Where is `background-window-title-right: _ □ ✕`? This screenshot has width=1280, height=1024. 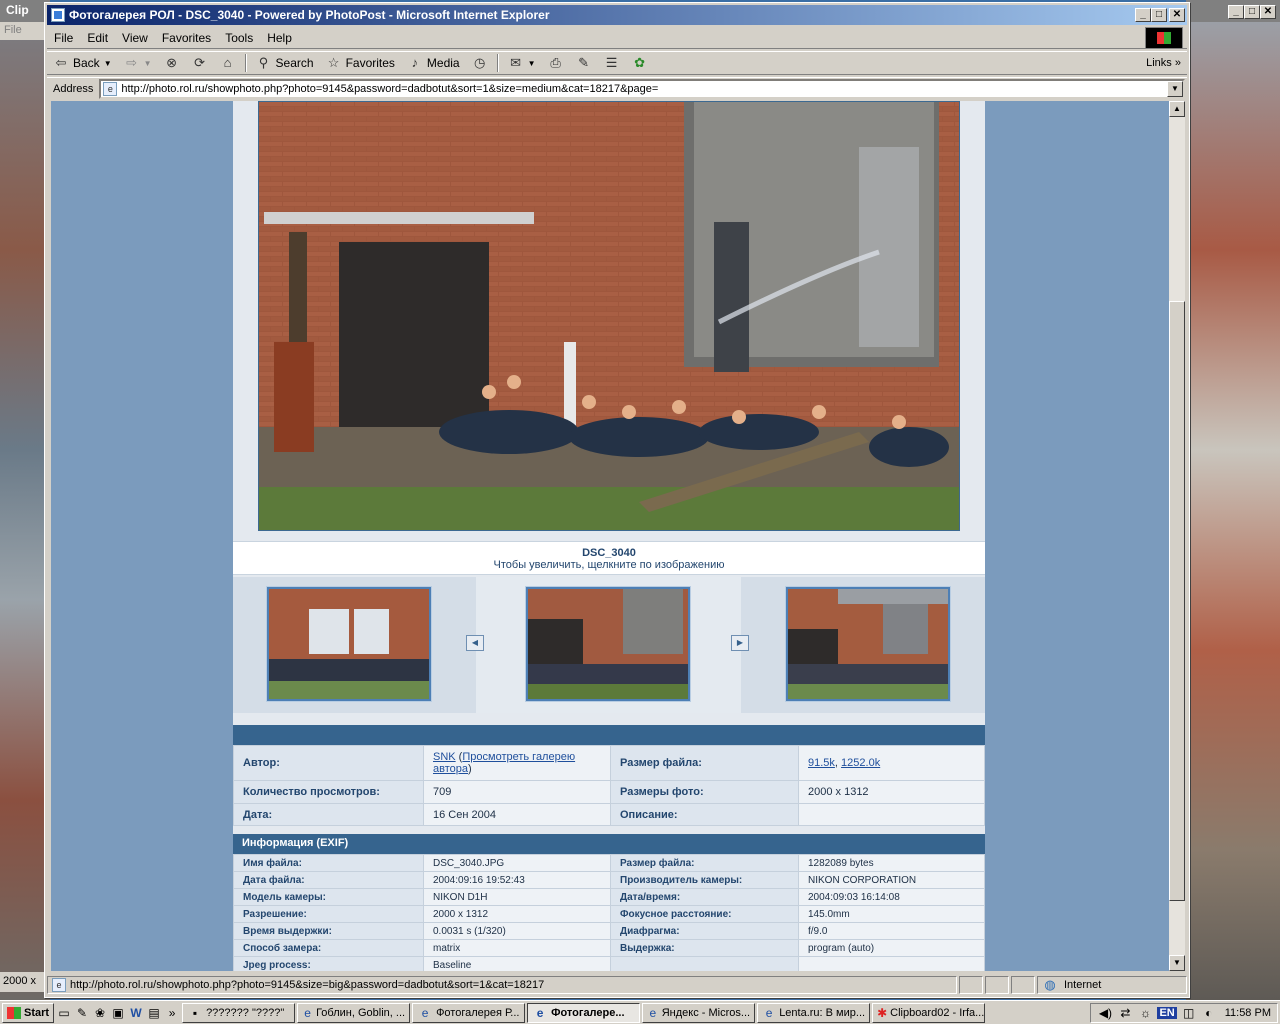
background-window-title-right: _ □ ✕ is located at coordinates (1233, 11).